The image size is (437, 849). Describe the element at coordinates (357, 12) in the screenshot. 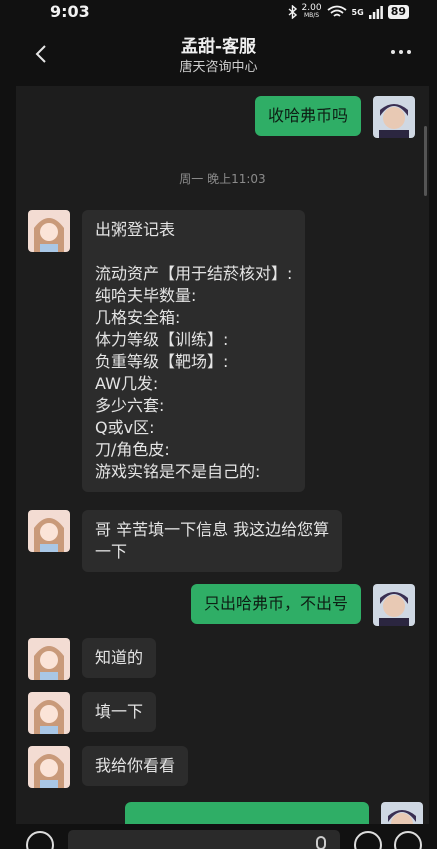

I see `network-type: 5G` at that location.